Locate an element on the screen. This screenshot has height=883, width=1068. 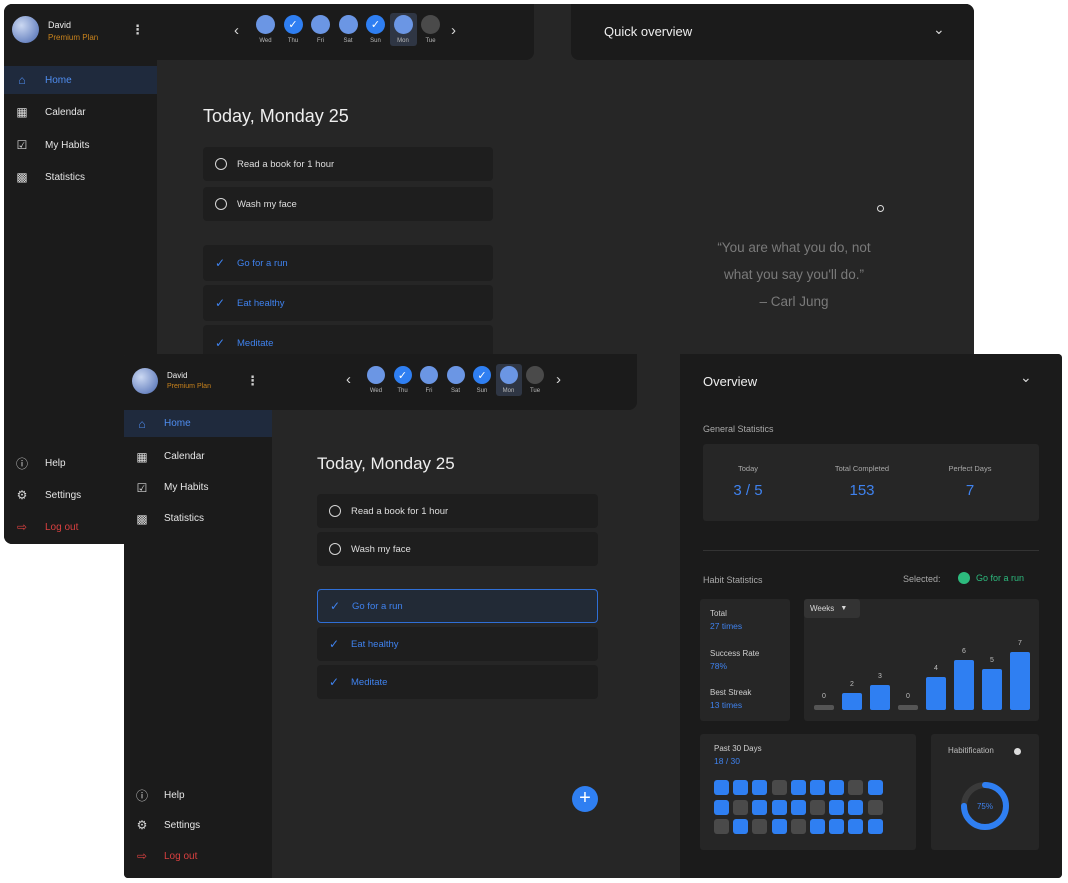
stat-value: 153 is located at coordinates (862, 490).